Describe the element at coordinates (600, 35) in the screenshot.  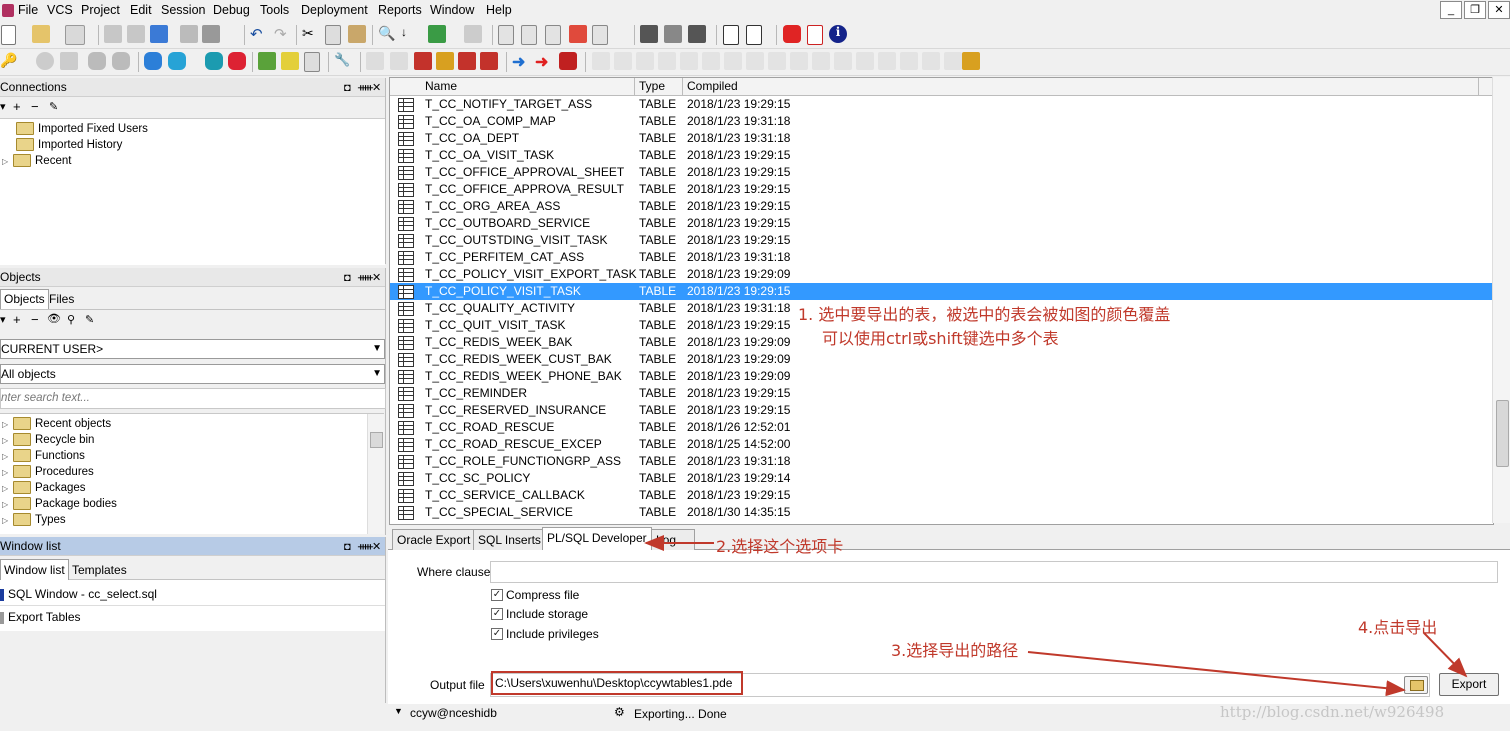
I see `format-icon` at that location.